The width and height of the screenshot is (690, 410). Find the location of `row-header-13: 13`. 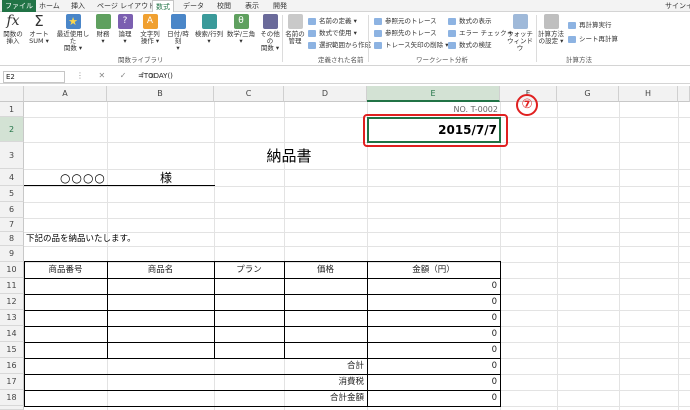

row-header-13: 13 is located at coordinates (12, 318).